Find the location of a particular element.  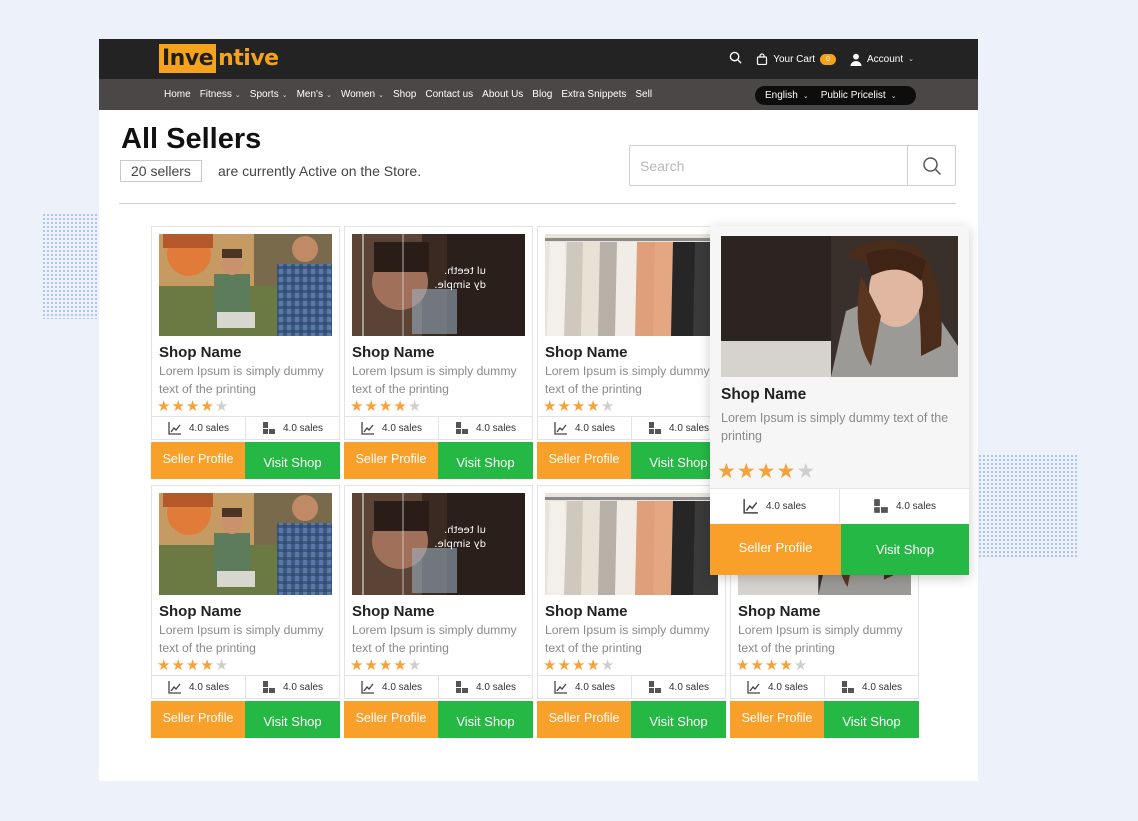

nav-item-label: Shop is located at coordinates (404, 94).